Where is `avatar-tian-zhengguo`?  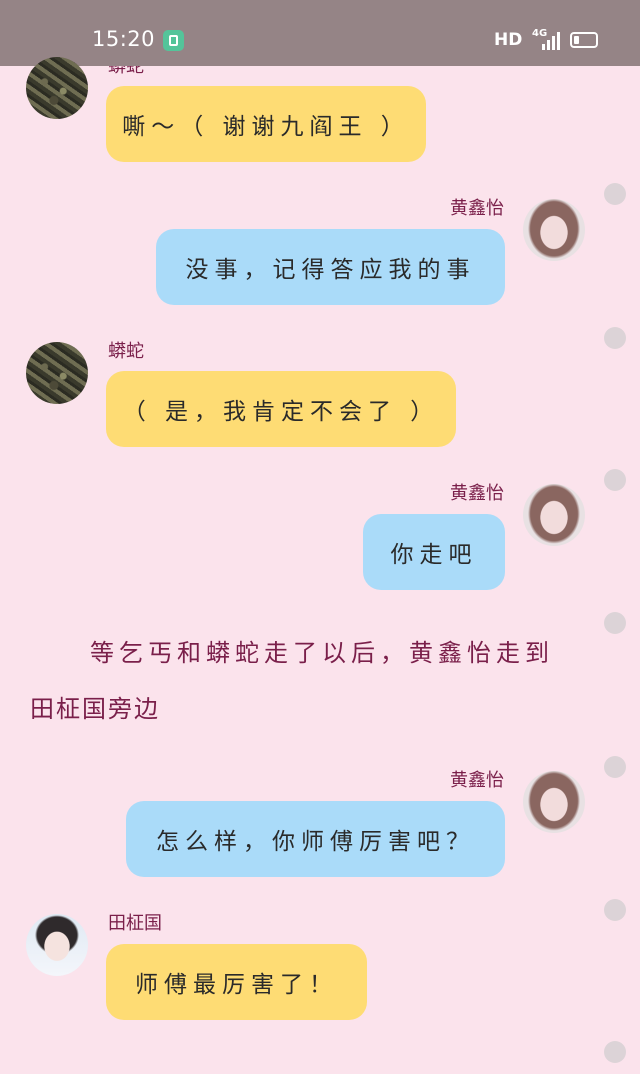
avatar-tian-zhengguo is located at coordinates (57, 945).